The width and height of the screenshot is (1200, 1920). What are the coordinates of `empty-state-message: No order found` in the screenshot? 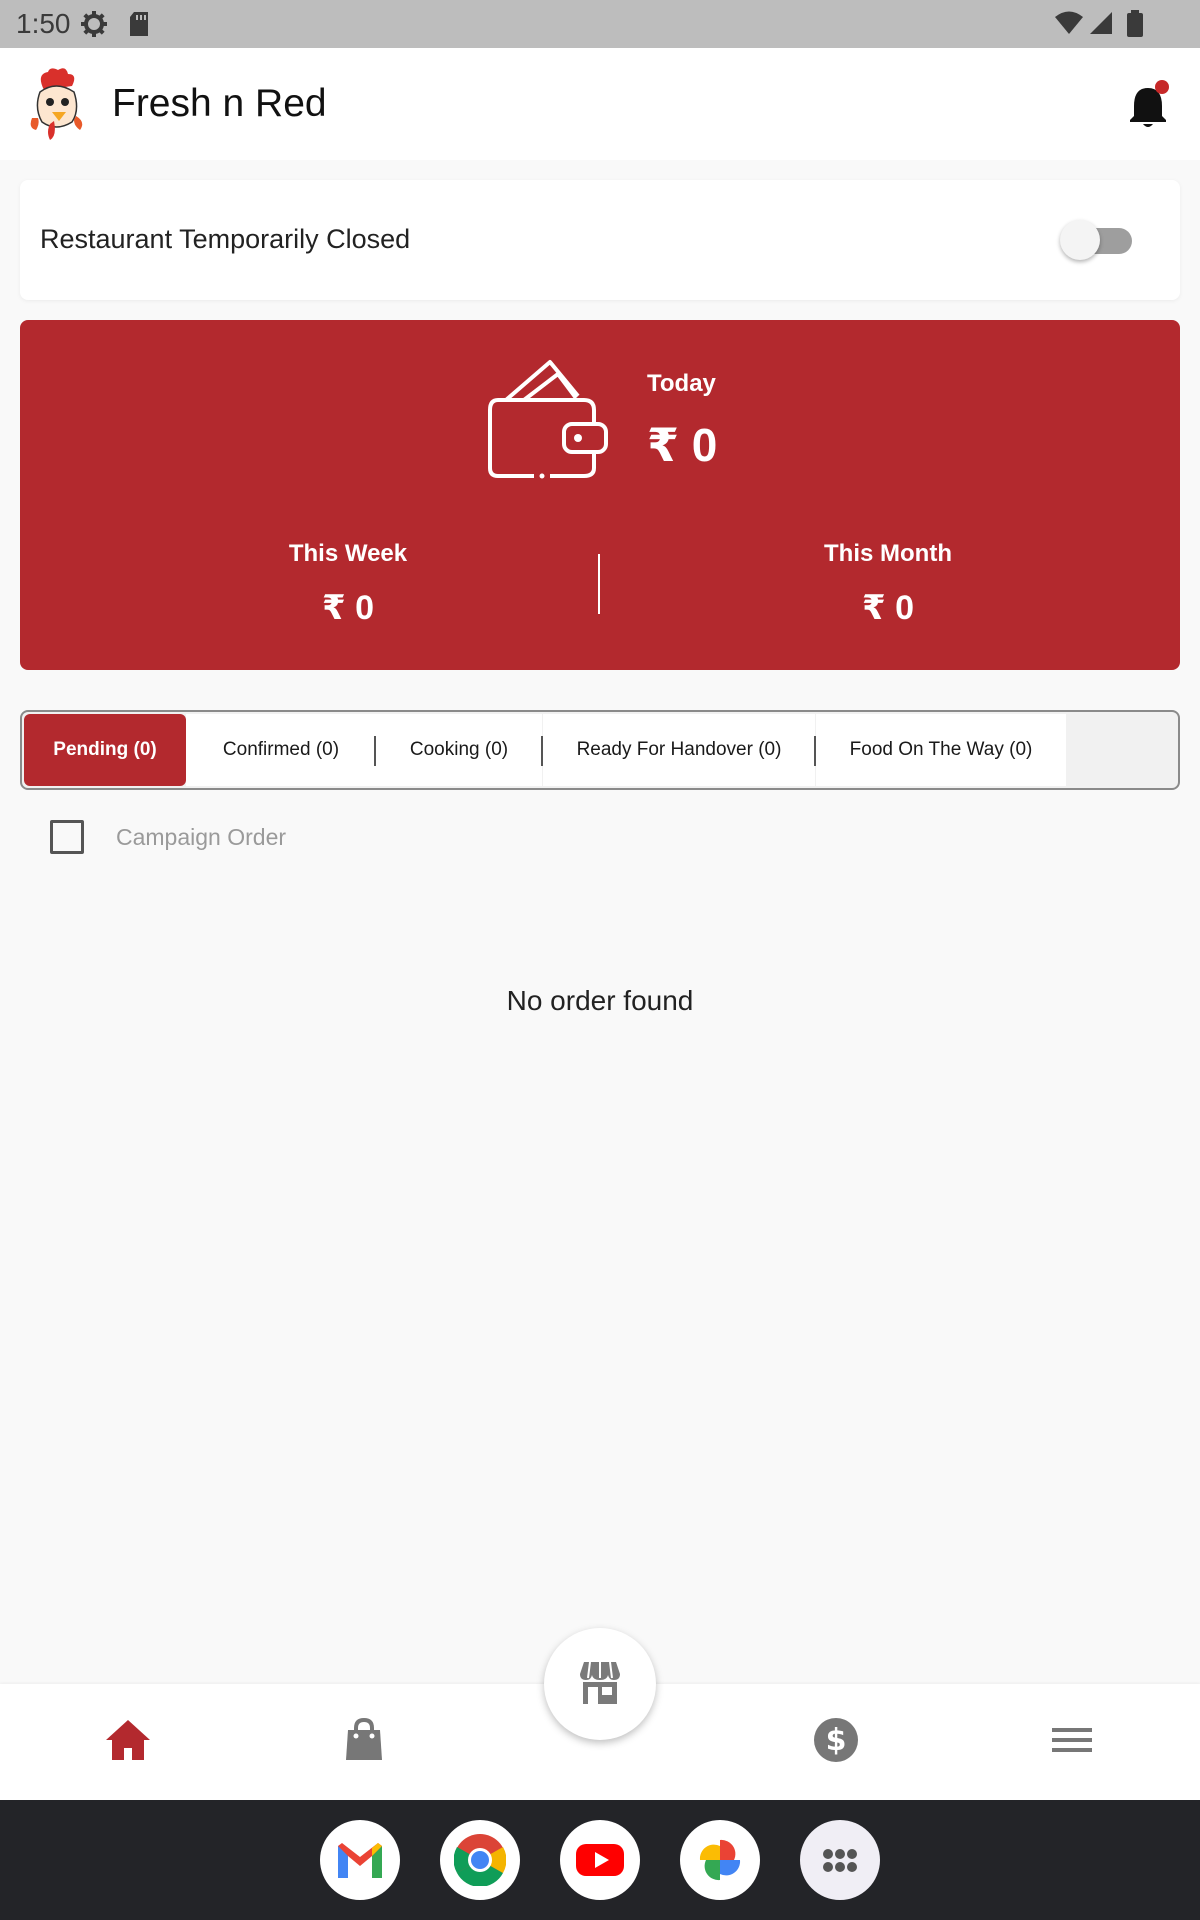 It's located at (600, 1000).